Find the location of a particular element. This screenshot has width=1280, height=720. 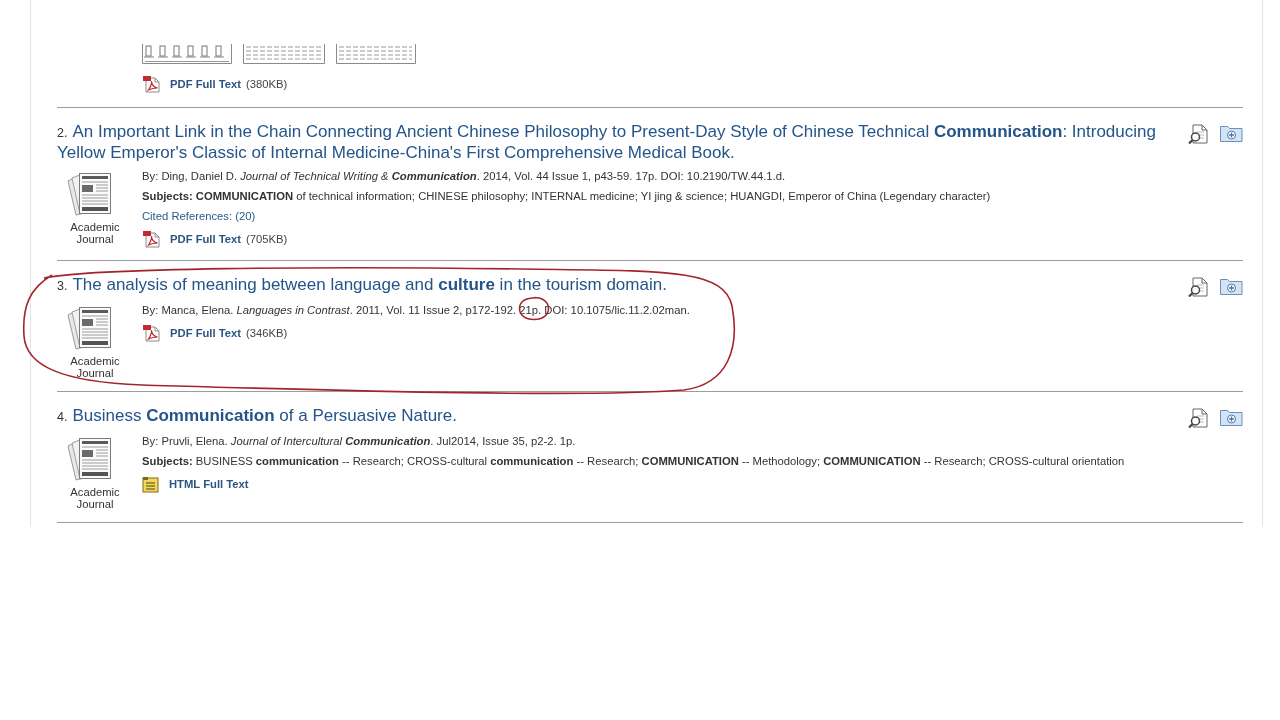

detail-text: By: Ding, Daniel D. Journal of Technical Writing & Communication. 2014, Vol. 44 Issue 1, p43-59. 17p. DOI: 10.2190/TW.44.1.d. is located at coordinates (464, 176).